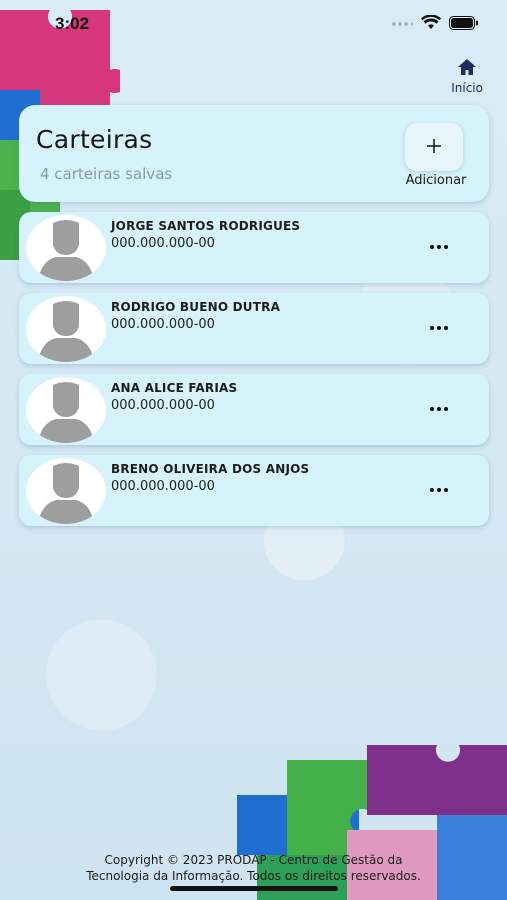 The image size is (507, 900). Describe the element at coordinates (254, 888) in the screenshot. I see `home-indicator` at that location.